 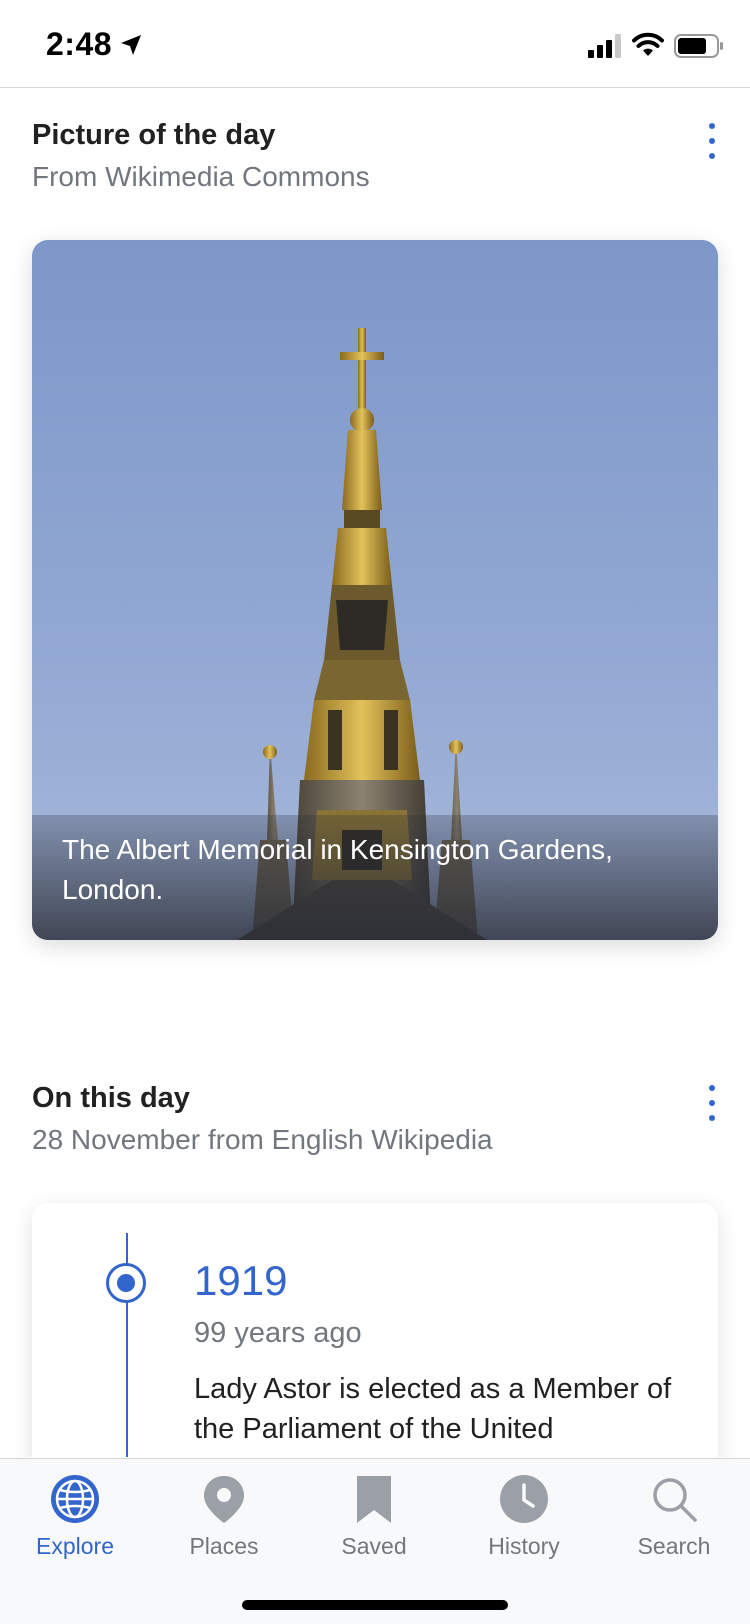 I want to click on potd-more-icon, so click(x=712, y=141).